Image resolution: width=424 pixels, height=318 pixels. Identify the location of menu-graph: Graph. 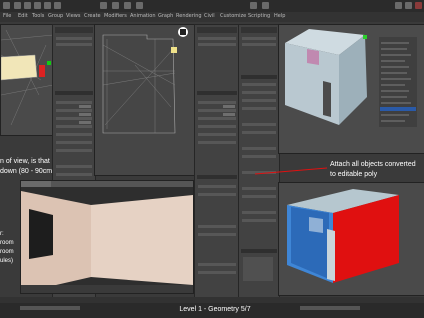
(165, 16).